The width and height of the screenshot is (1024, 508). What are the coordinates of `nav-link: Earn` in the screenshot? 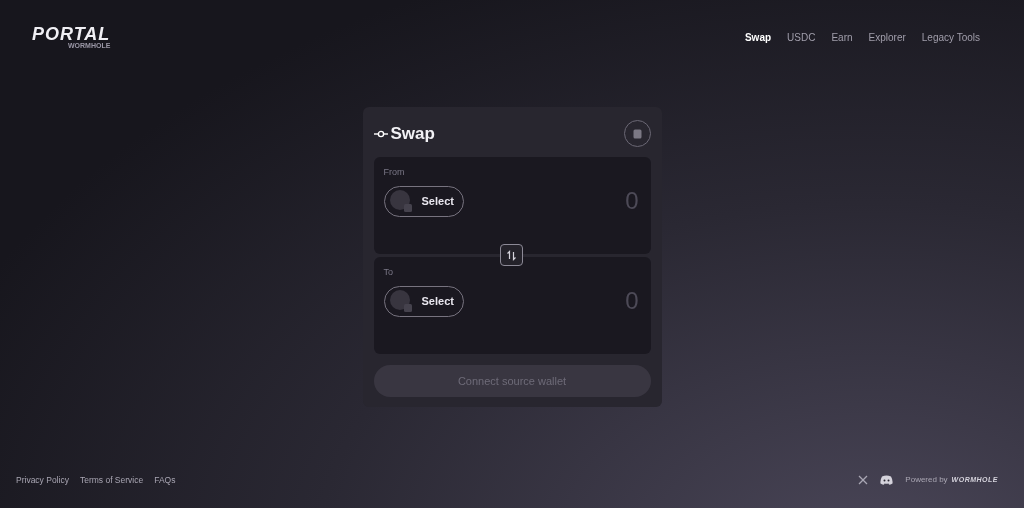 It's located at (842, 37).